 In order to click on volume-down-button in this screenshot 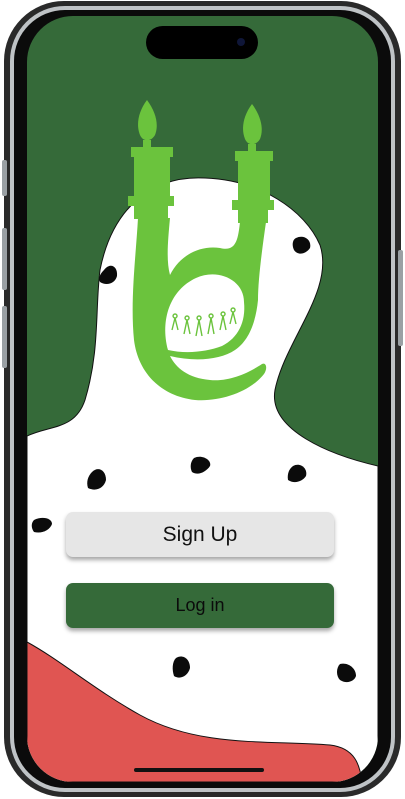, I will do `click(4, 337)`.